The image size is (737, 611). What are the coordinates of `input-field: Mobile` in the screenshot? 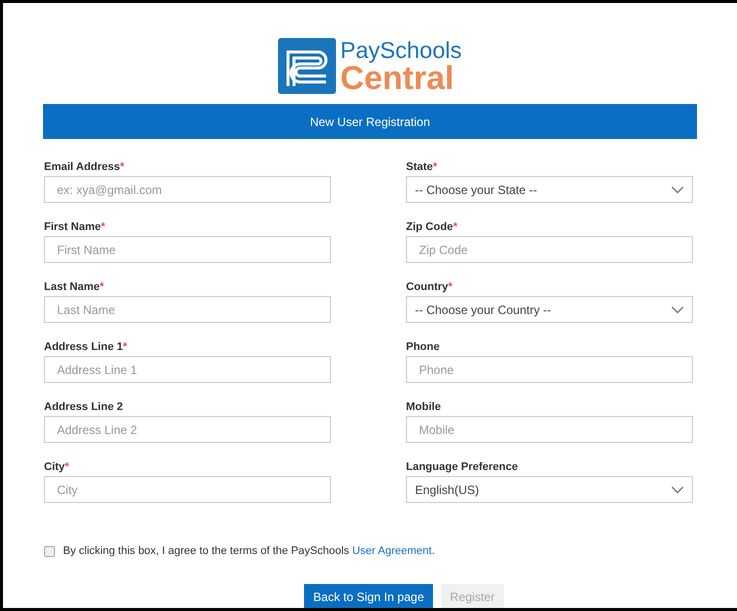 It's located at (549, 429).